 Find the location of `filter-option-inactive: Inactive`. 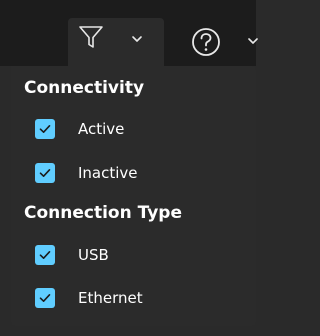

filter-option-inactive: Inactive is located at coordinates (86, 173).